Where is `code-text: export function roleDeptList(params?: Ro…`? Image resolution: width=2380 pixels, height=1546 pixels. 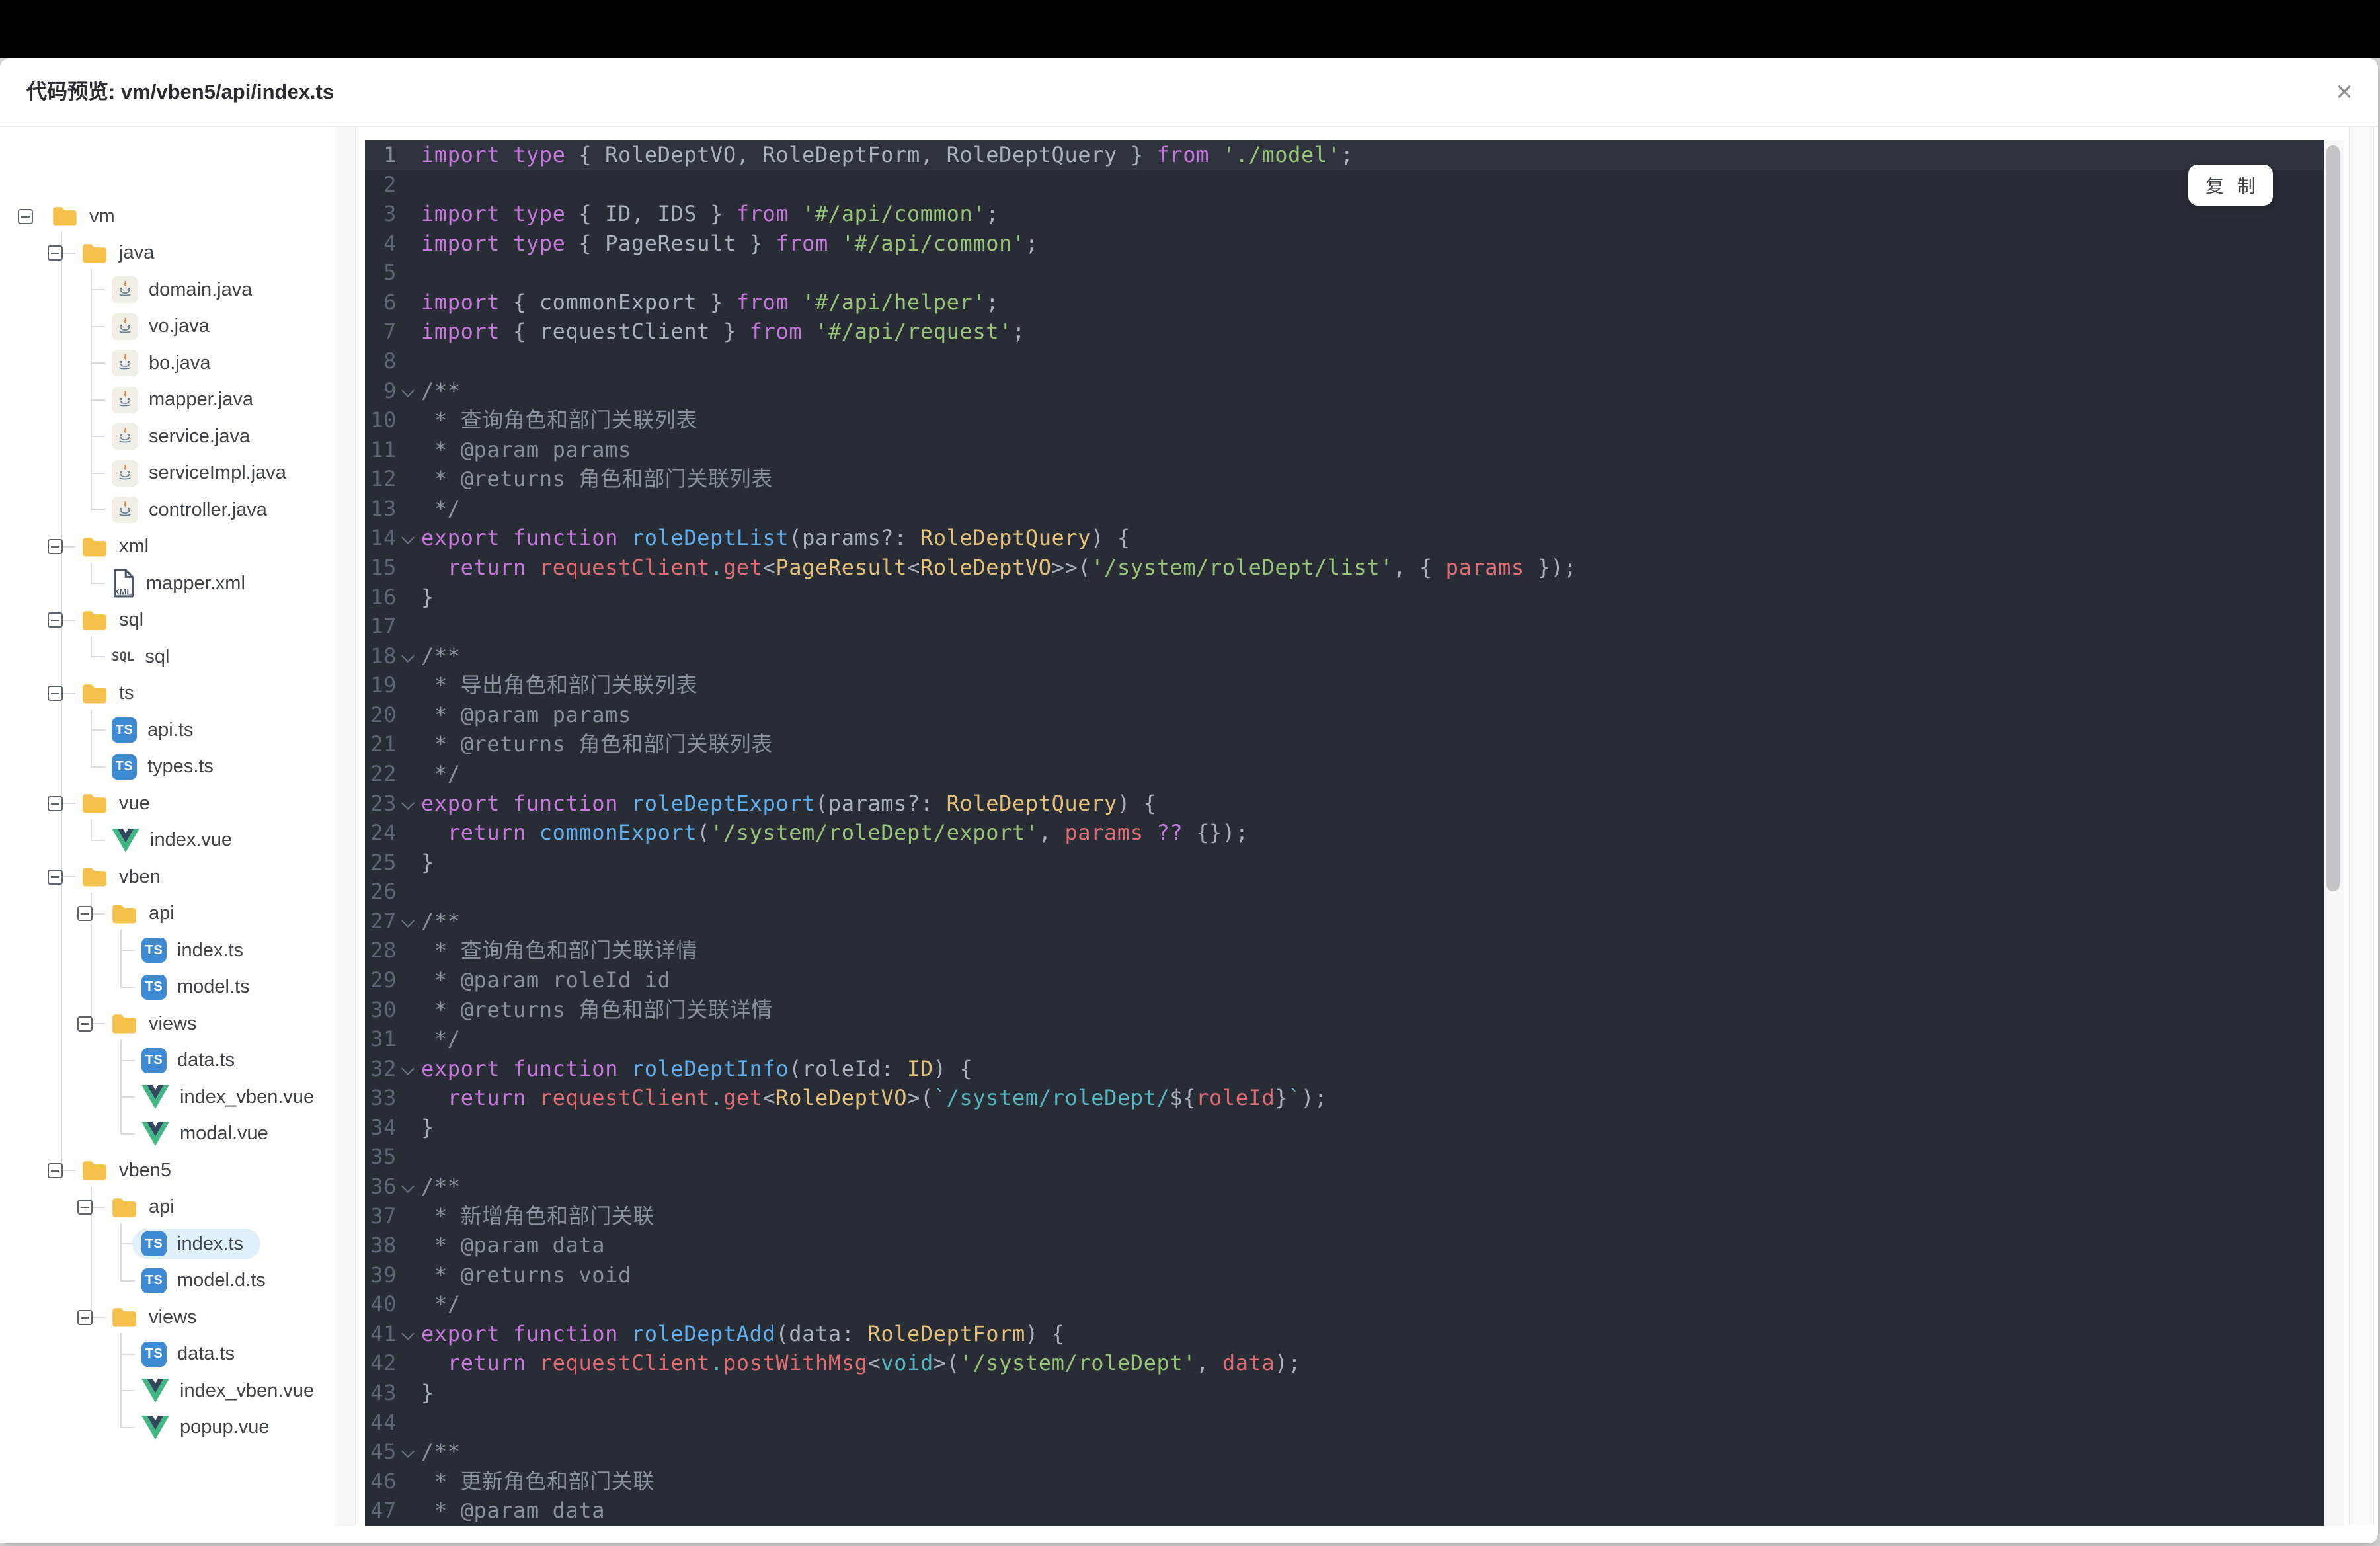 code-text: export function roleDeptList(params?: Ro… is located at coordinates (775, 538).